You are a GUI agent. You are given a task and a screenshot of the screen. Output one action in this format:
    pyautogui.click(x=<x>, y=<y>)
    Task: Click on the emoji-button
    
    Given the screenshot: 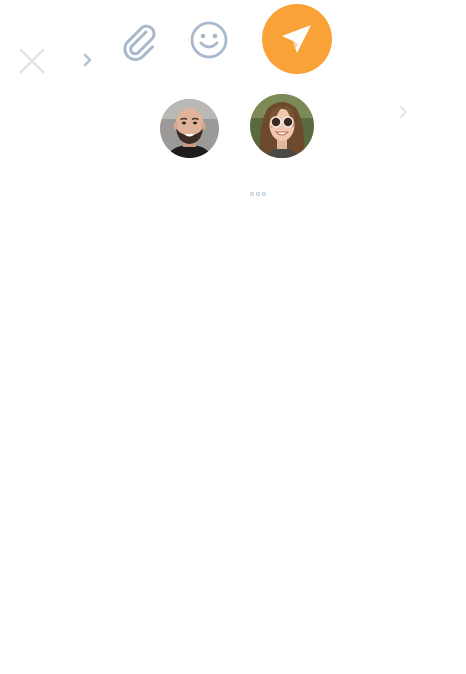 What is the action you would take?
    pyautogui.click(x=209, y=40)
    